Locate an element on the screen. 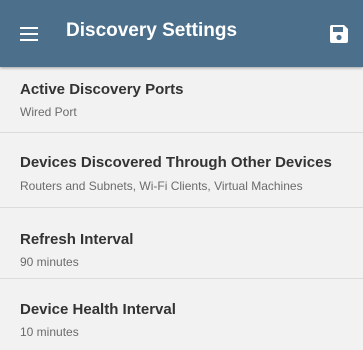  floppy-disk-save-icon is located at coordinates (339, 34).